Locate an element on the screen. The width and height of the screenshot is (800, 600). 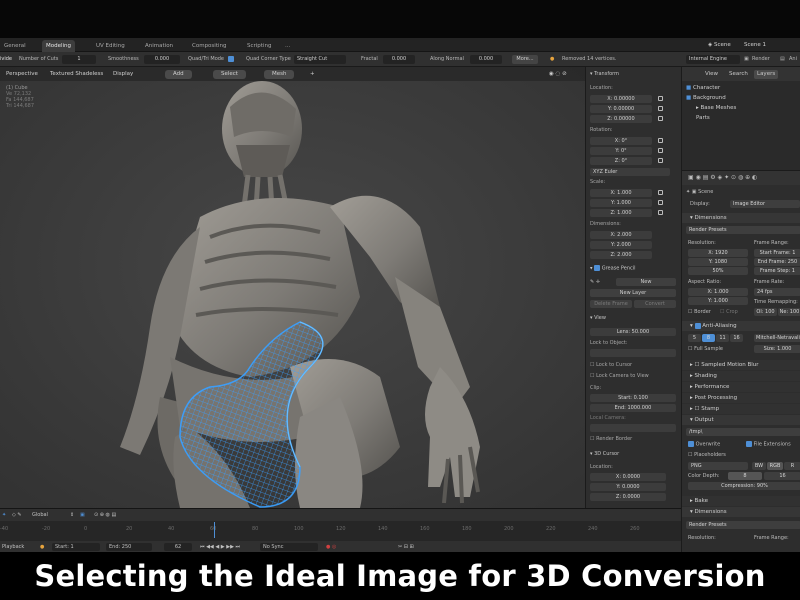
lens-field: Lens: 50.000 is located at coordinates (633, 332).